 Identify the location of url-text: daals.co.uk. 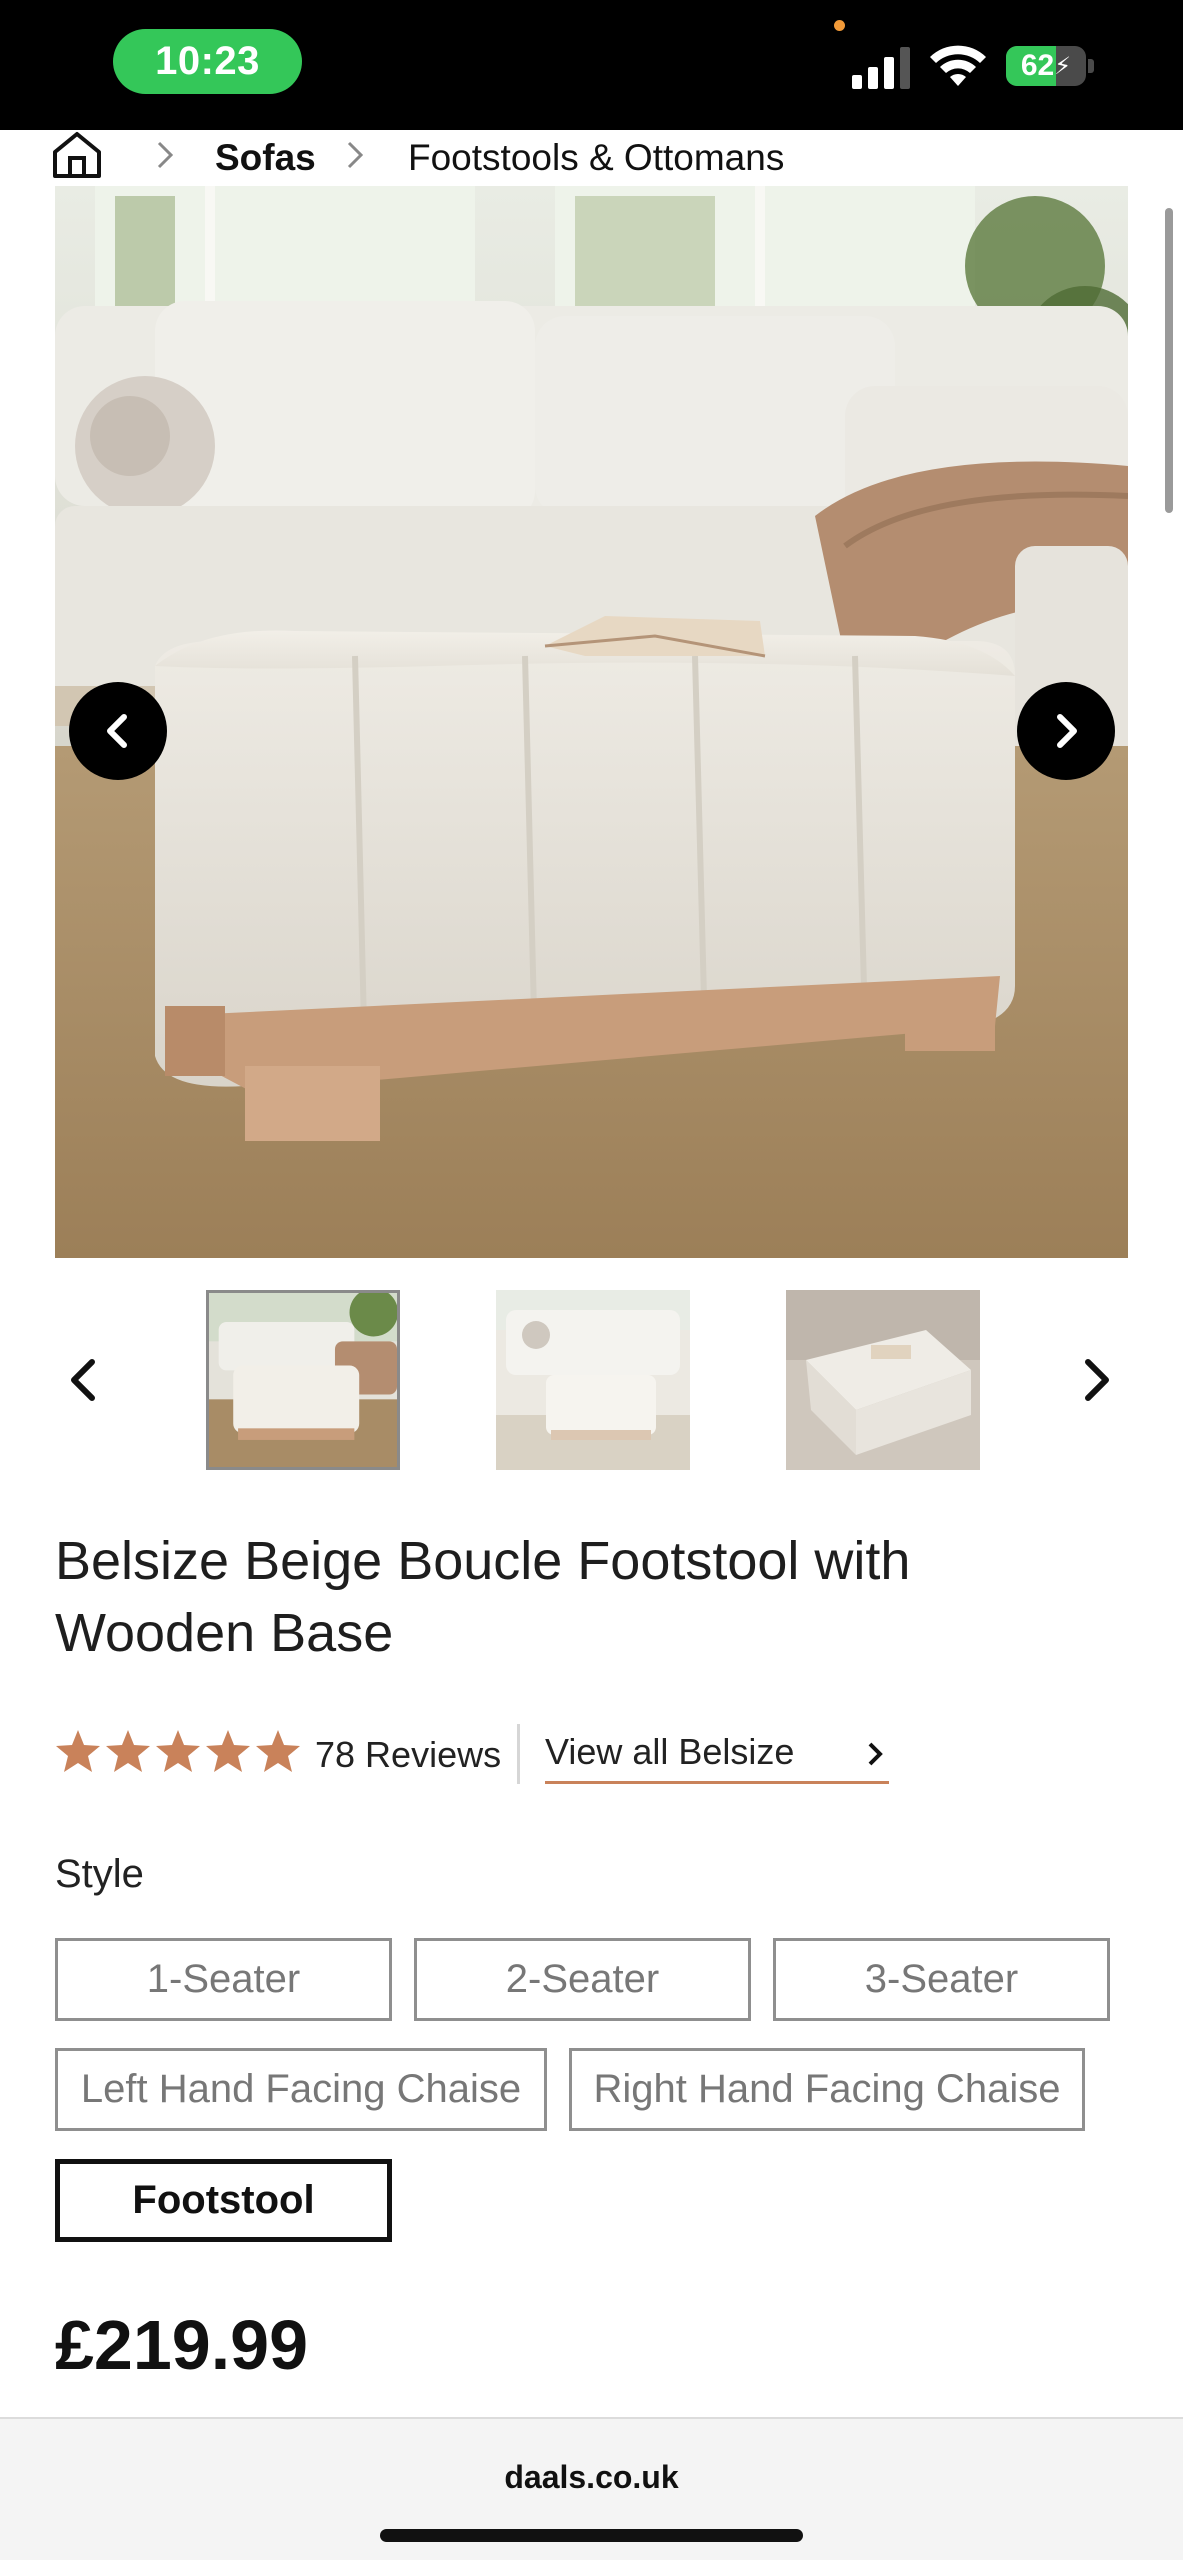
(591, 2477).